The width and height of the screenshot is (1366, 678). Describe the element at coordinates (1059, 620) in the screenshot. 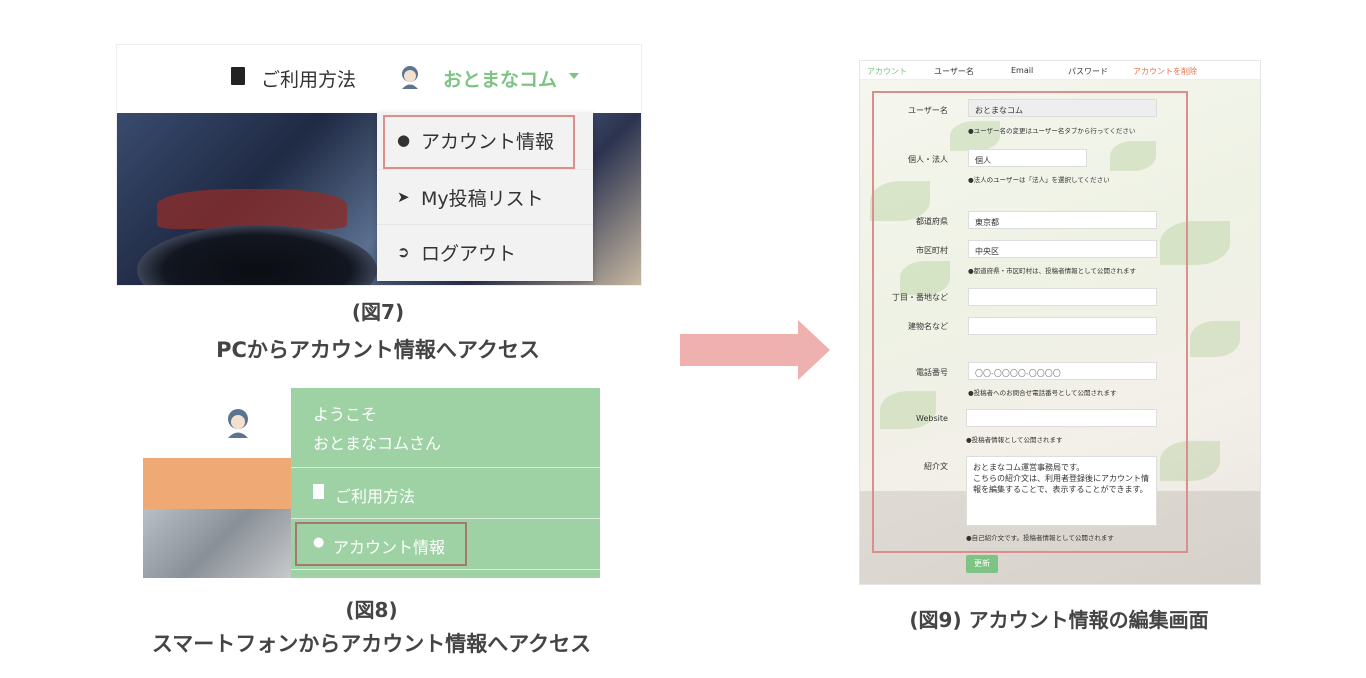

I see `figure-9-caption: (図9) アカウント情報の編集画面` at that location.